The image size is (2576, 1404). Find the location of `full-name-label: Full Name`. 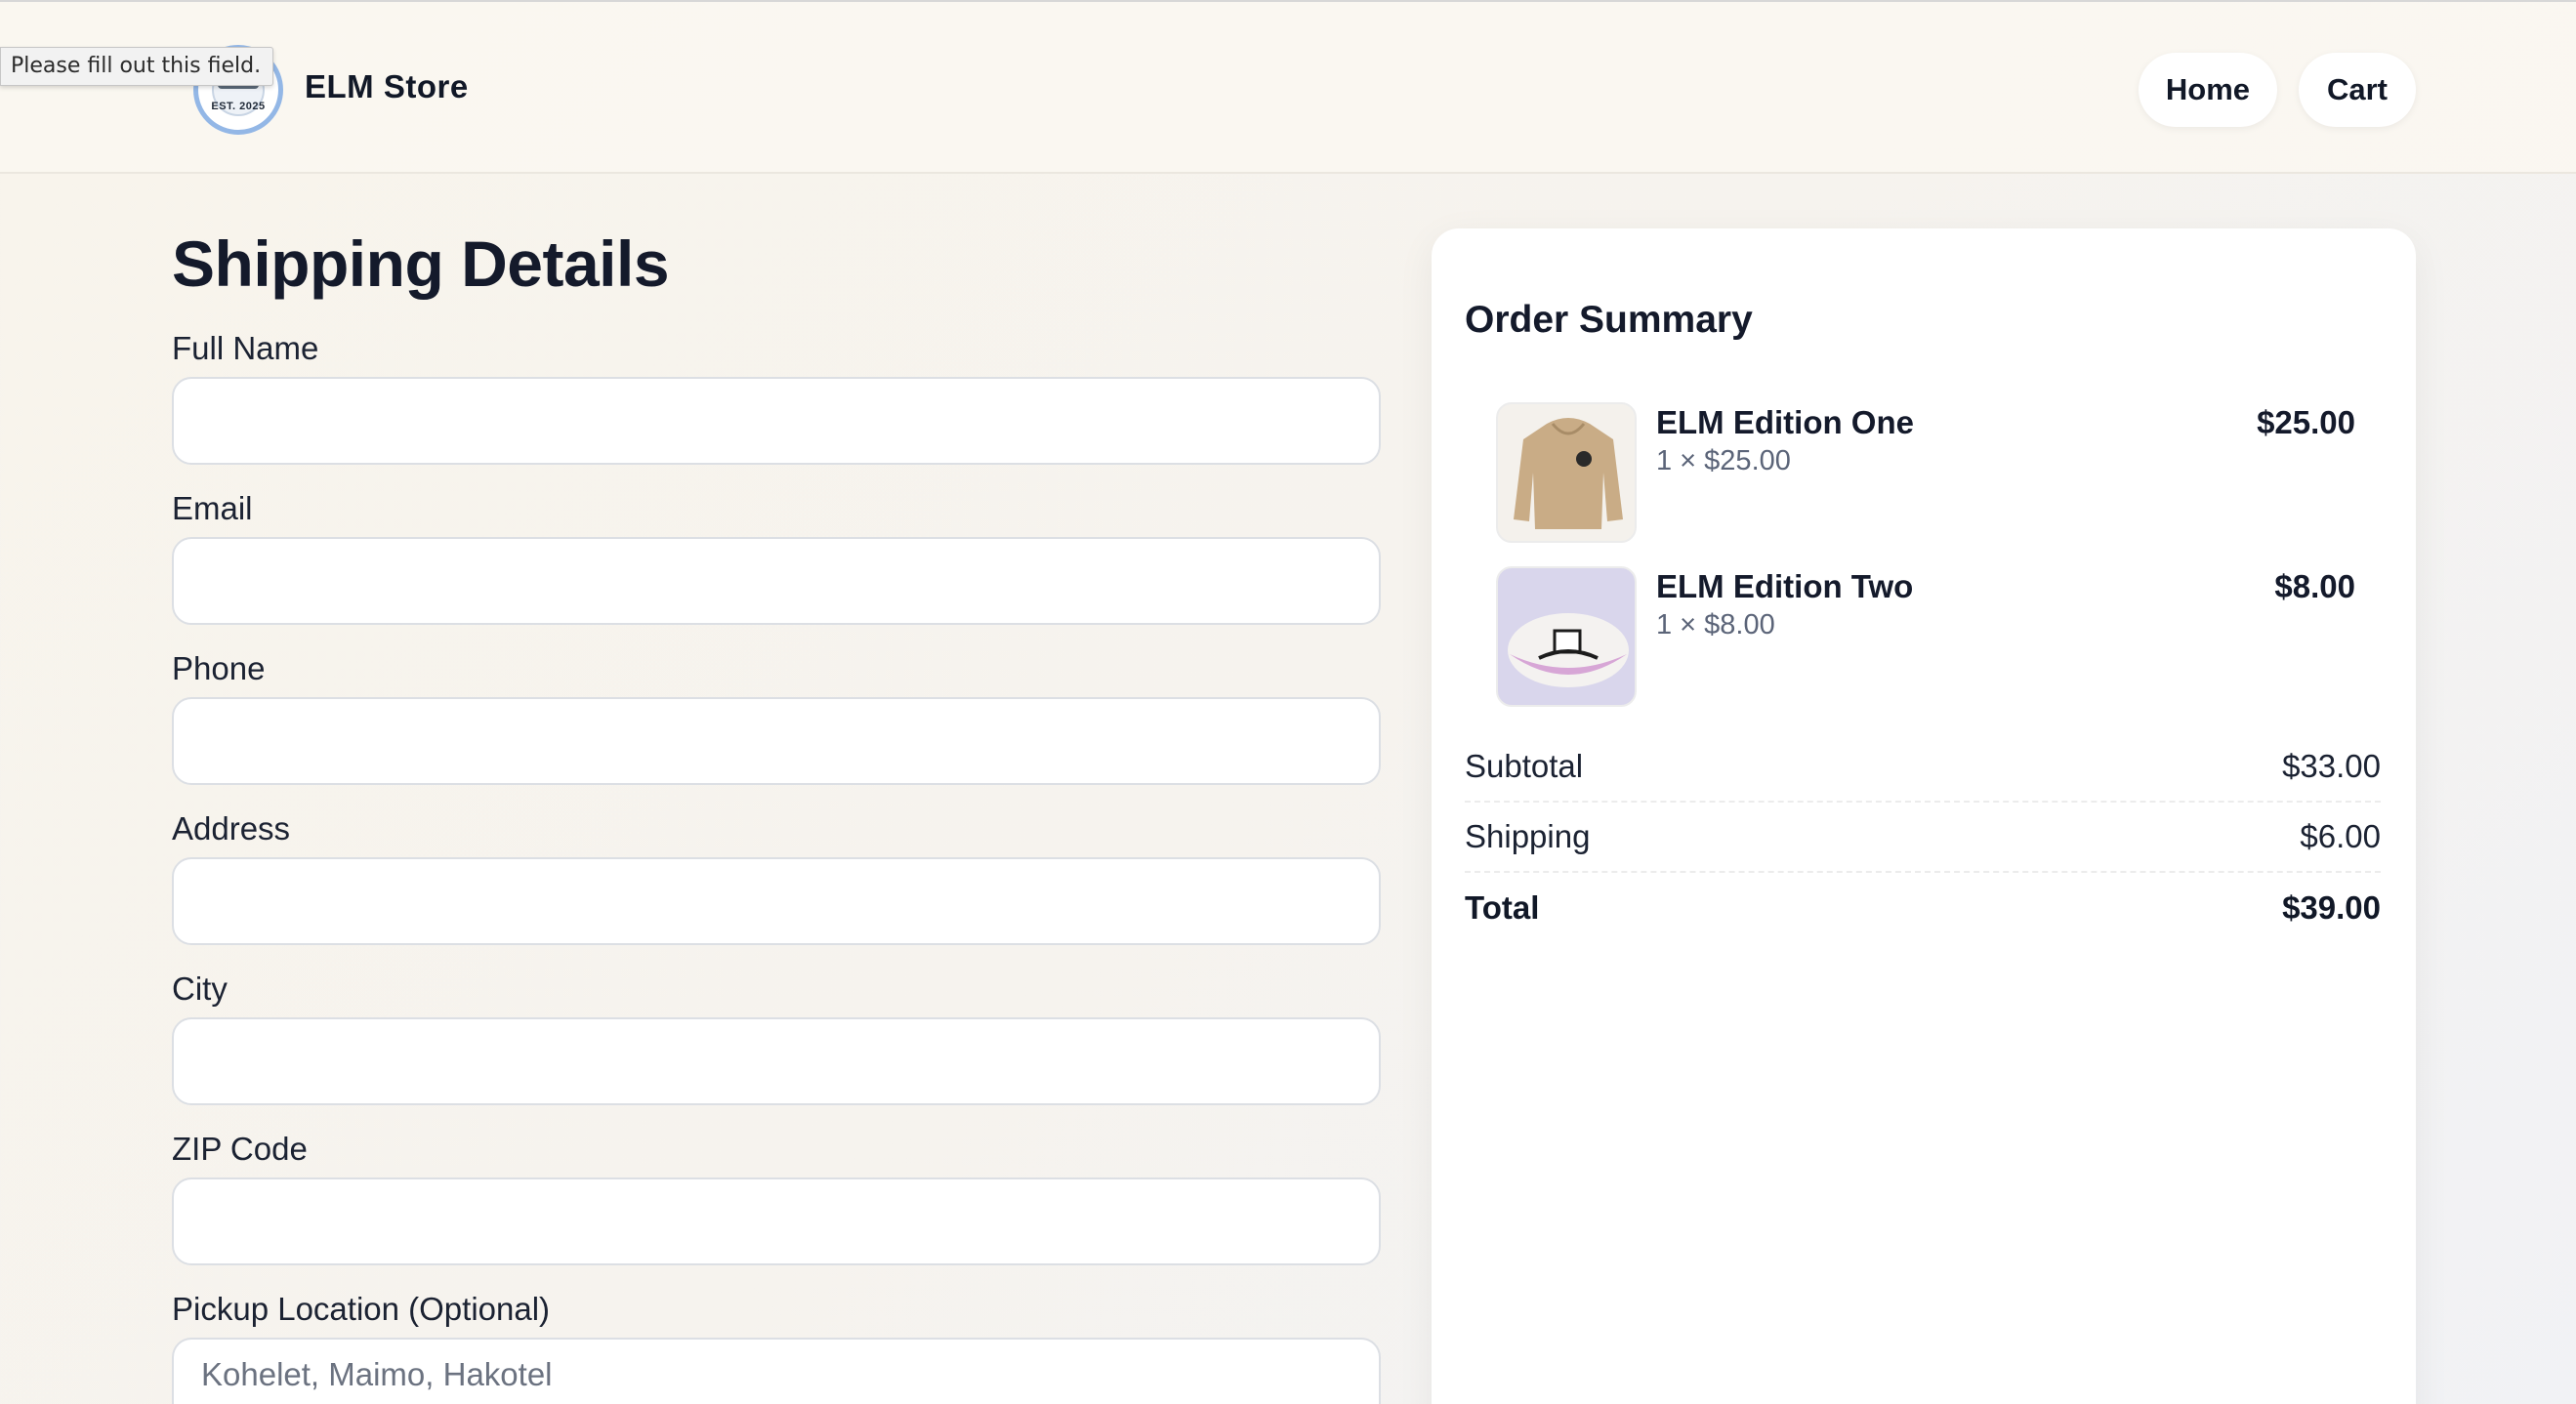

full-name-label: Full Name is located at coordinates (246, 348).